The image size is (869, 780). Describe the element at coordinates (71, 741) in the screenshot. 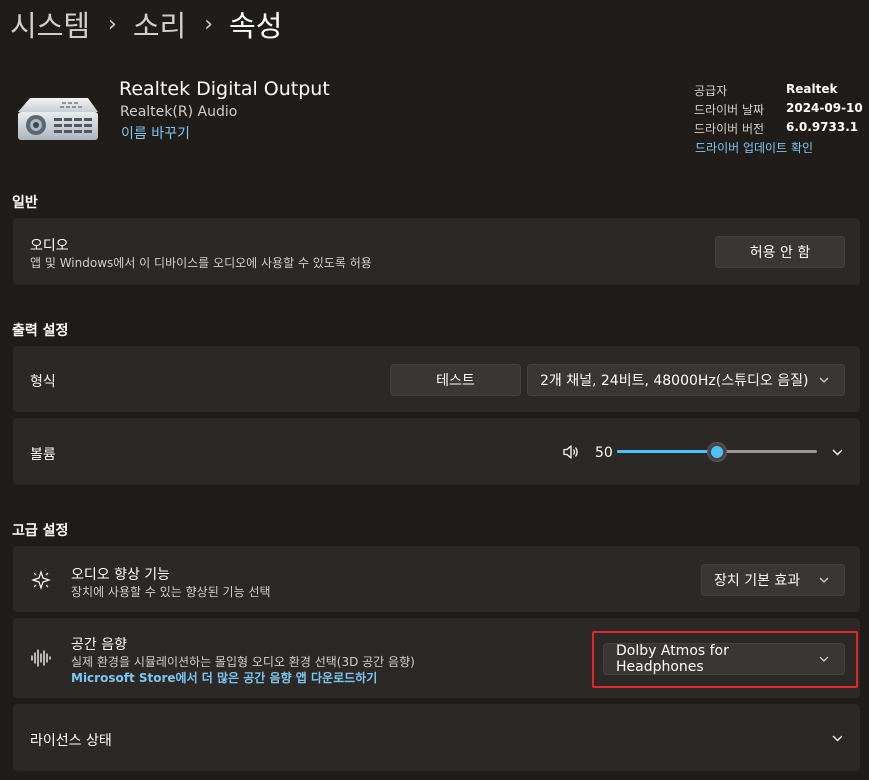

I see `license-status-title: 라이선스 상태` at that location.